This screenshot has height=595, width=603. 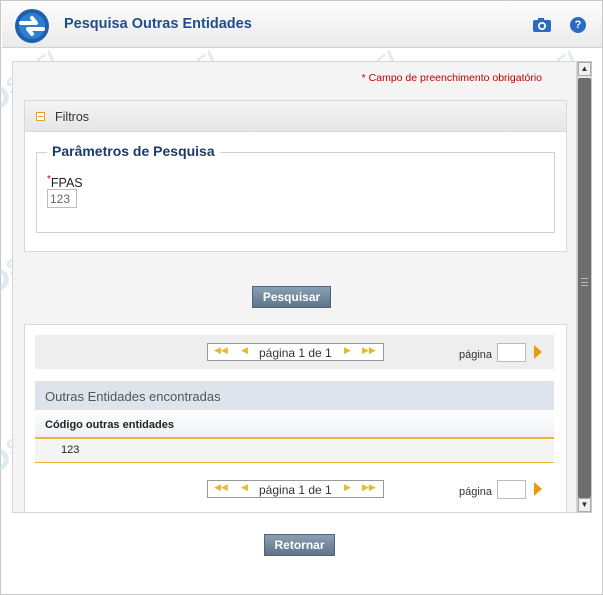 What do you see at coordinates (542, 25) in the screenshot?
I see `camera-icon` at bounding box center [542, 25].